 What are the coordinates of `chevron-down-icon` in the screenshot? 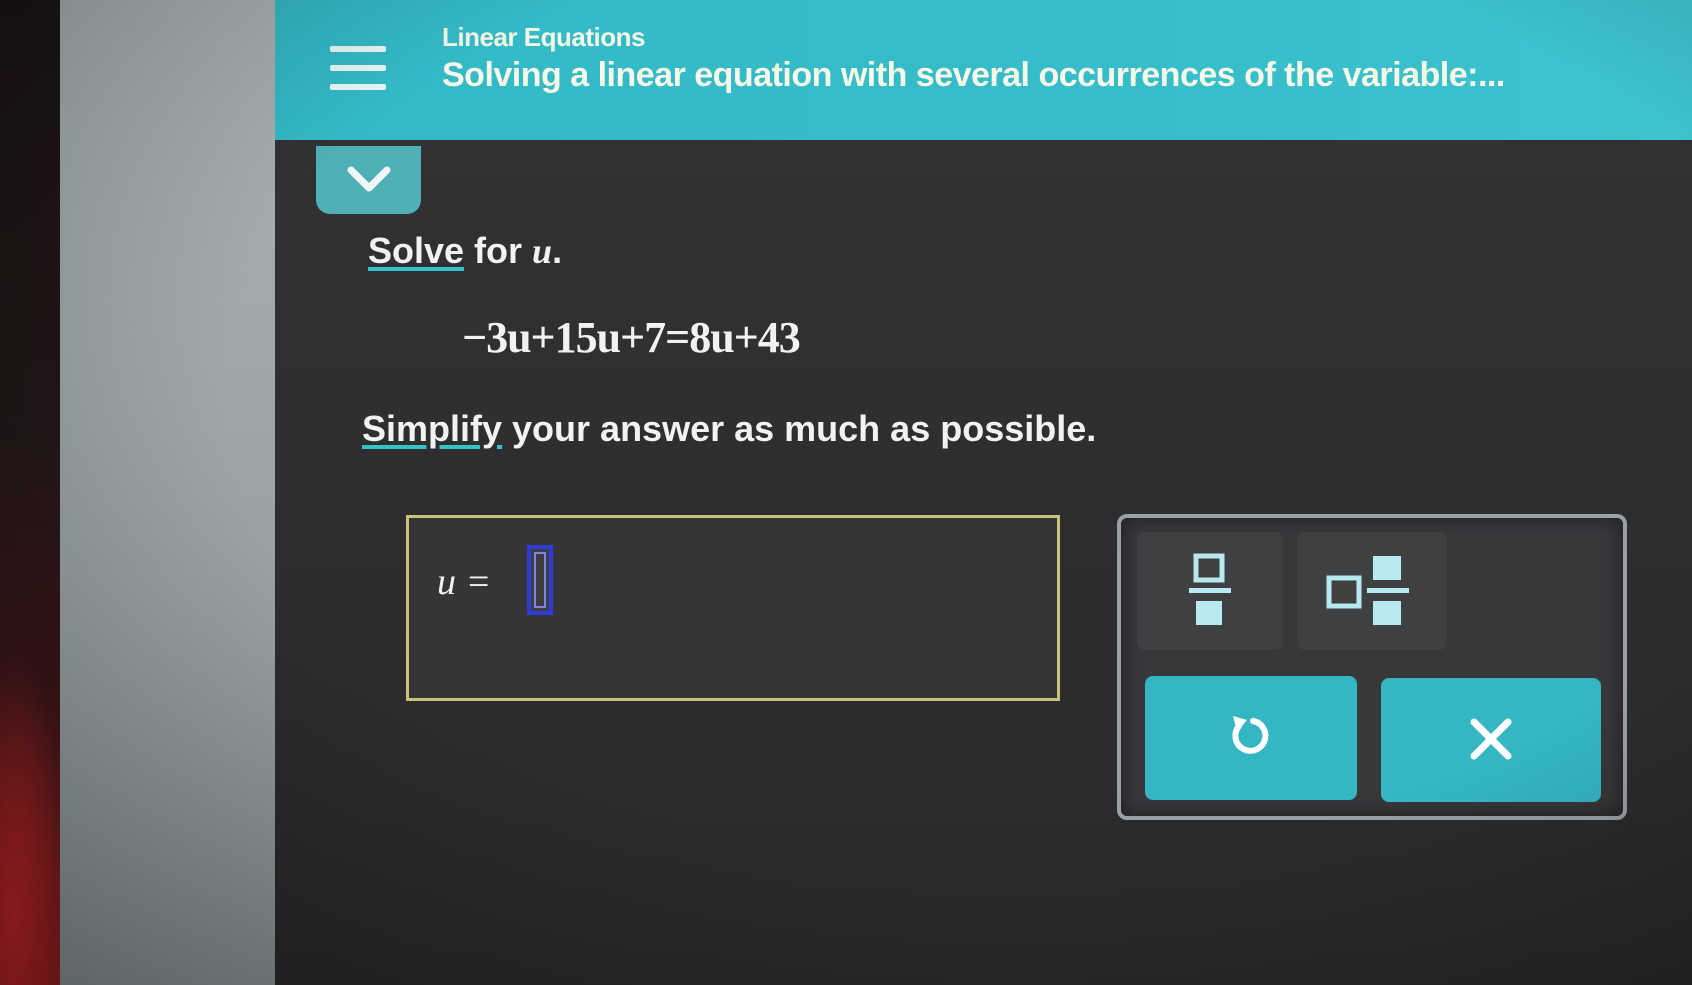 It's located at (369, 179).